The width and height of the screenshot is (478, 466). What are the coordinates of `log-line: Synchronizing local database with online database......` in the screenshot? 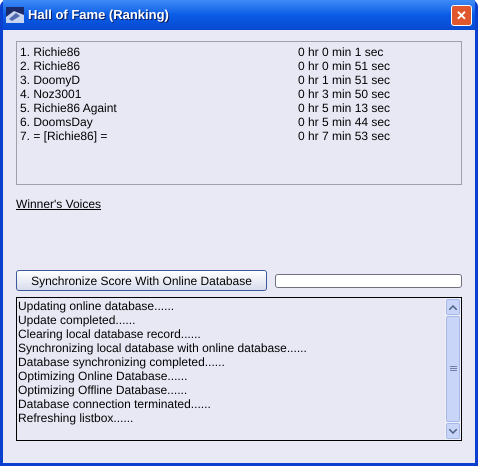 It's located at (163, 348).